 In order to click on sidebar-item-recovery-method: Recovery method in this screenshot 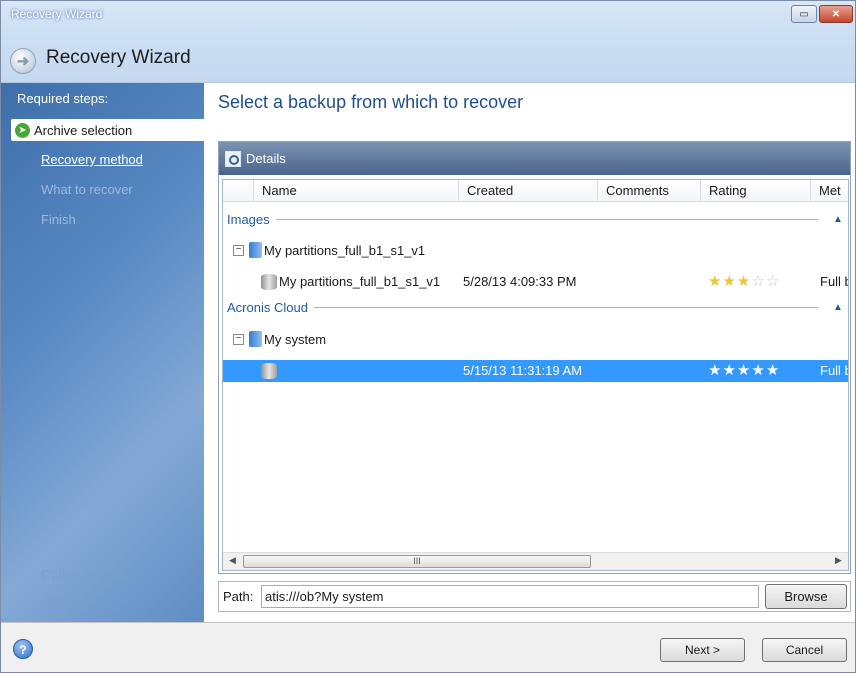, I will do `click(92, 159)`.